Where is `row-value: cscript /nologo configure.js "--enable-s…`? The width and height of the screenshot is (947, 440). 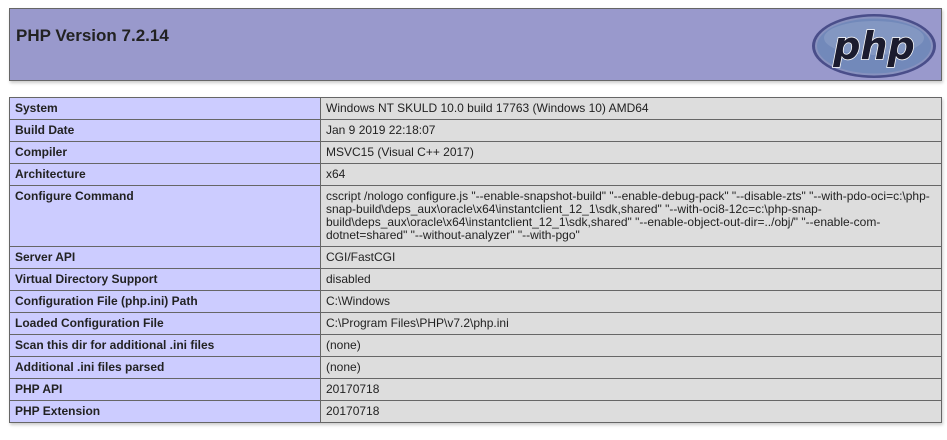
row-value: cscript /nologo configure.js "--enable-s… is located at coordinates (631, 216).